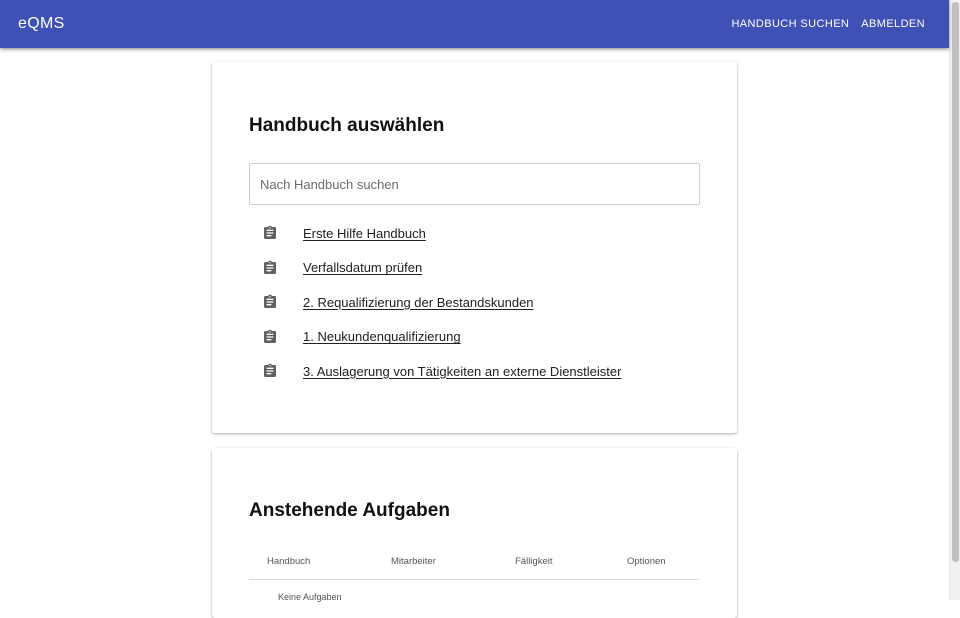 The width and height of the screenshot is (960, 618). I want to click on manual-link: Verfallsdatum prüfen, so click(362, 267).